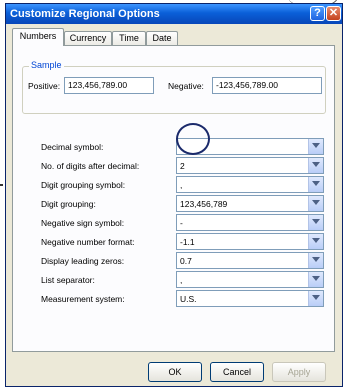 The height and width of the screenshot is (389, 345). I want to click on close-button: ✕, so click(333, 13).